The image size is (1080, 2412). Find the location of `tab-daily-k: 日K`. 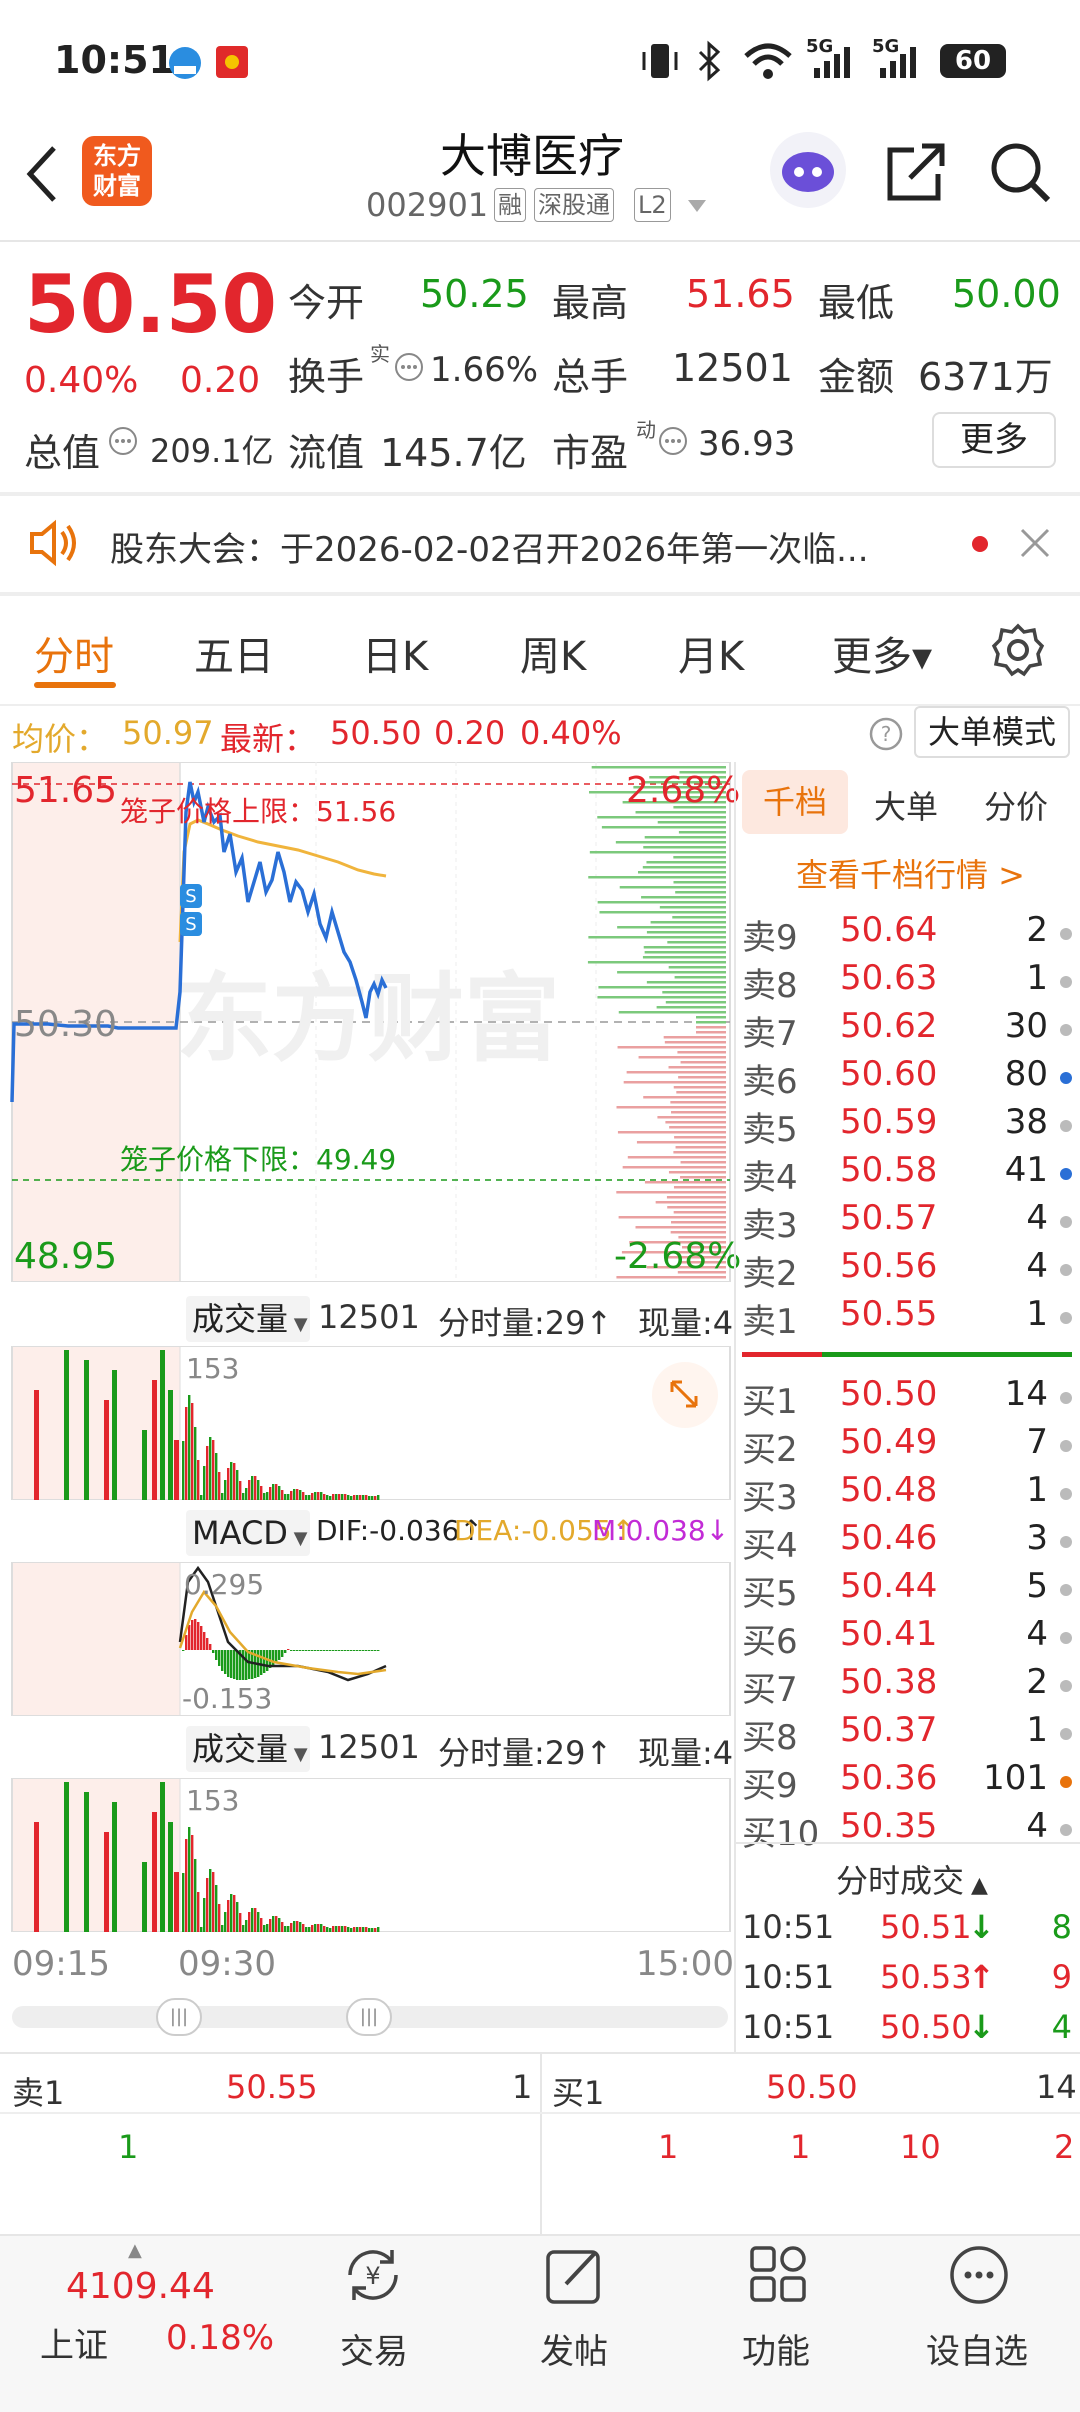

tab-daily-k: 日K is located at coordinates (395, 653).